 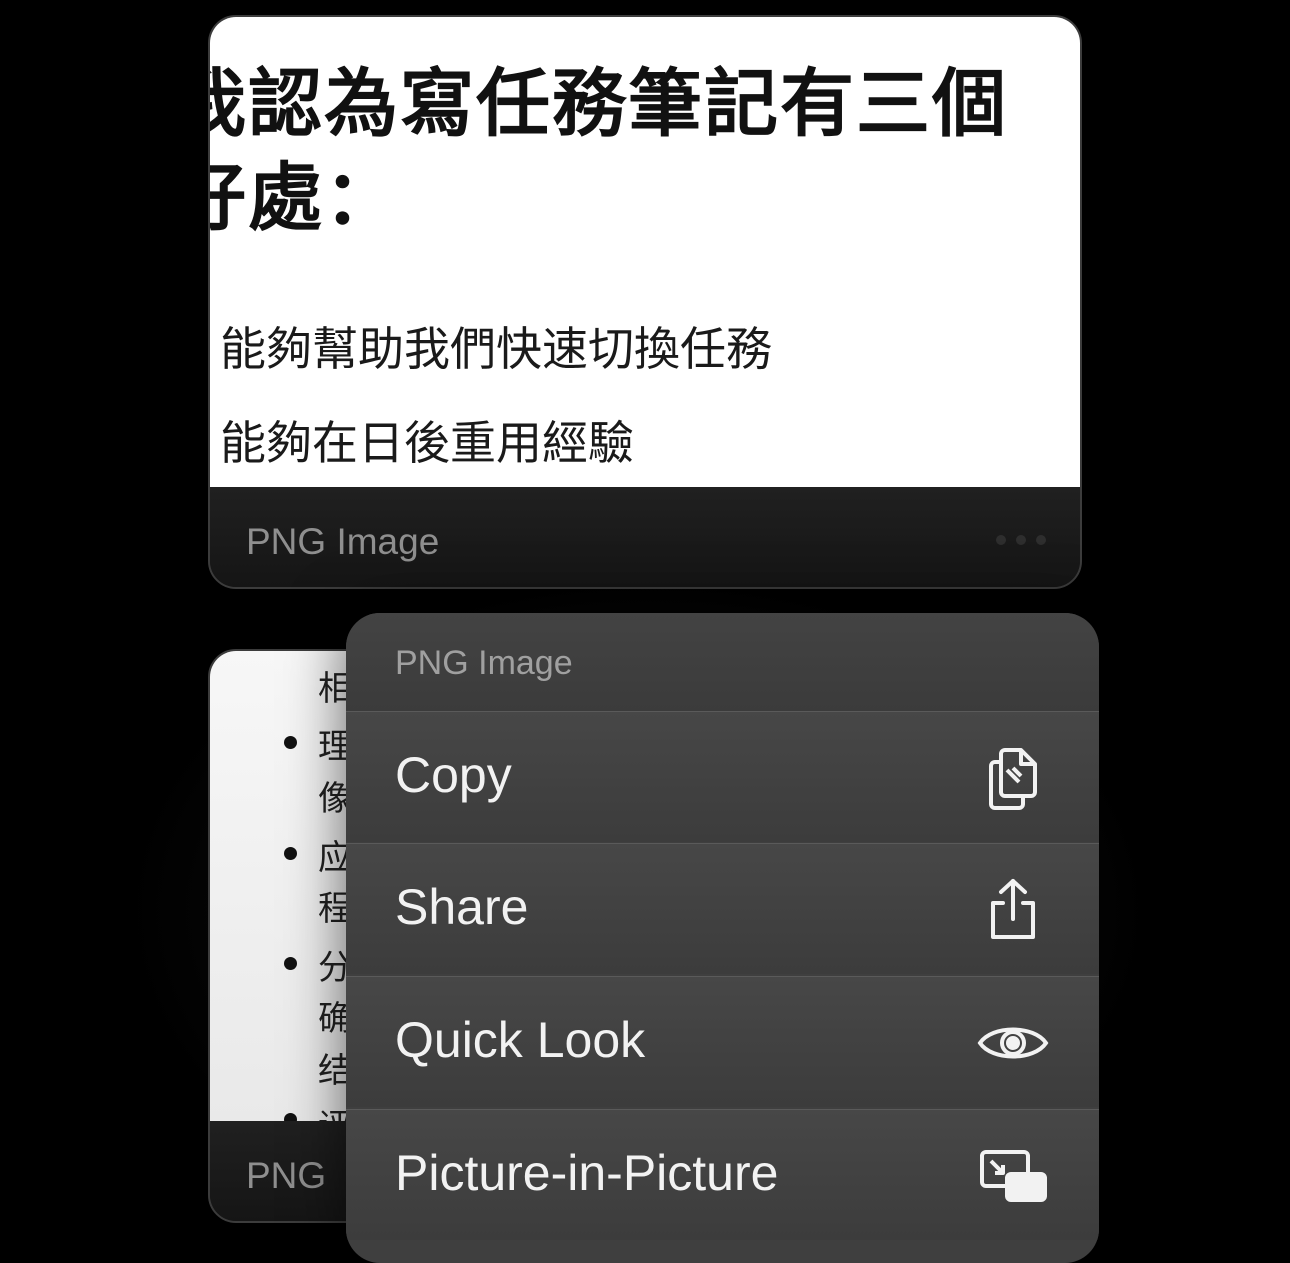 I want to click on menu-item-label: Share, so click(x=462, y=907).